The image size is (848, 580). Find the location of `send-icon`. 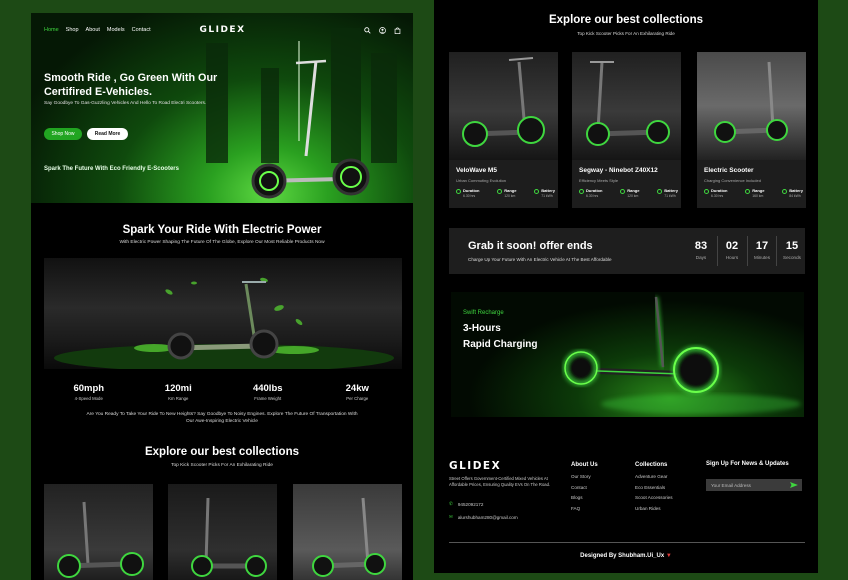

send-icon is located at coordinates (794, 485).